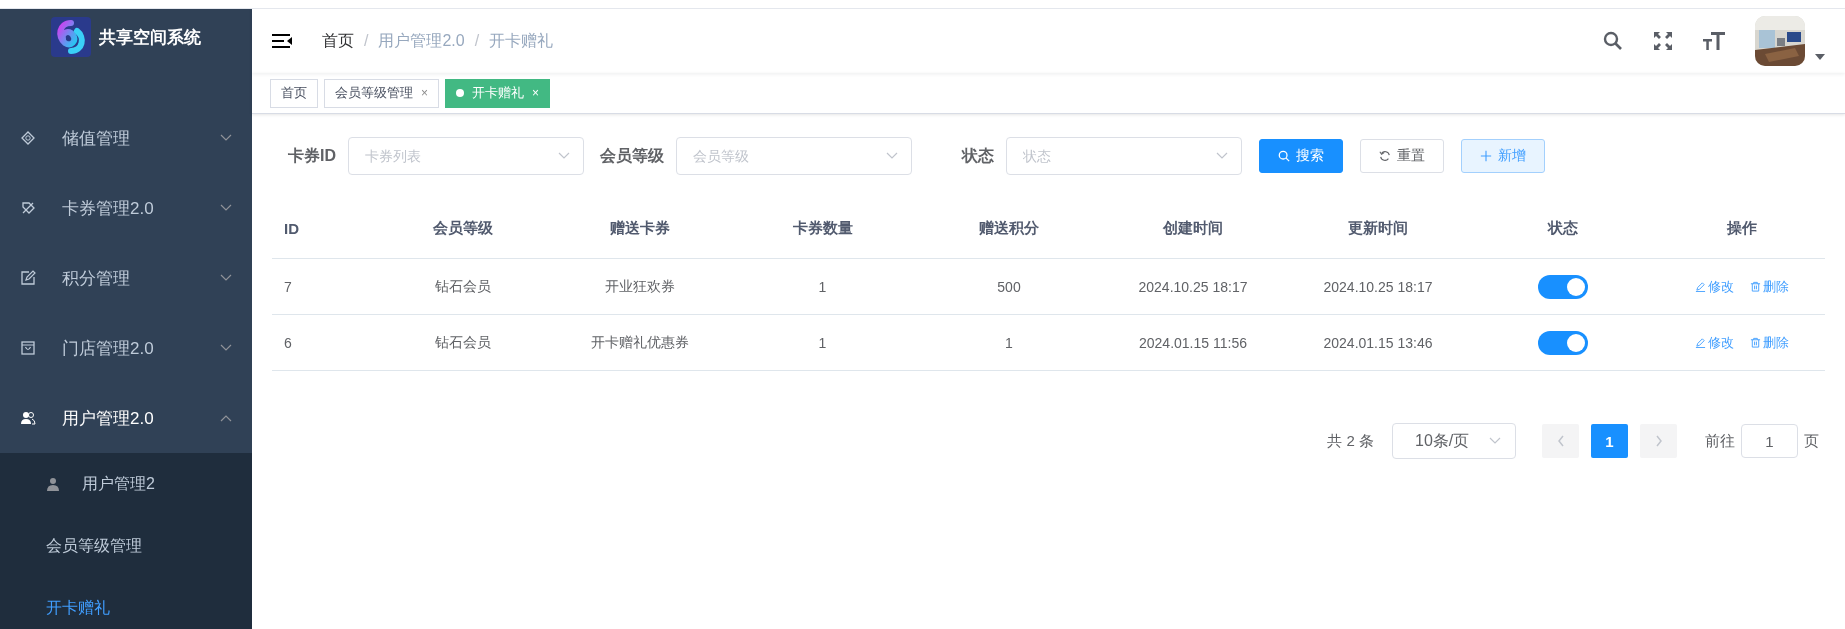 This screenshot has height=629, width=1845. I want to click on chevron-right-icon, so click(1658, 441).